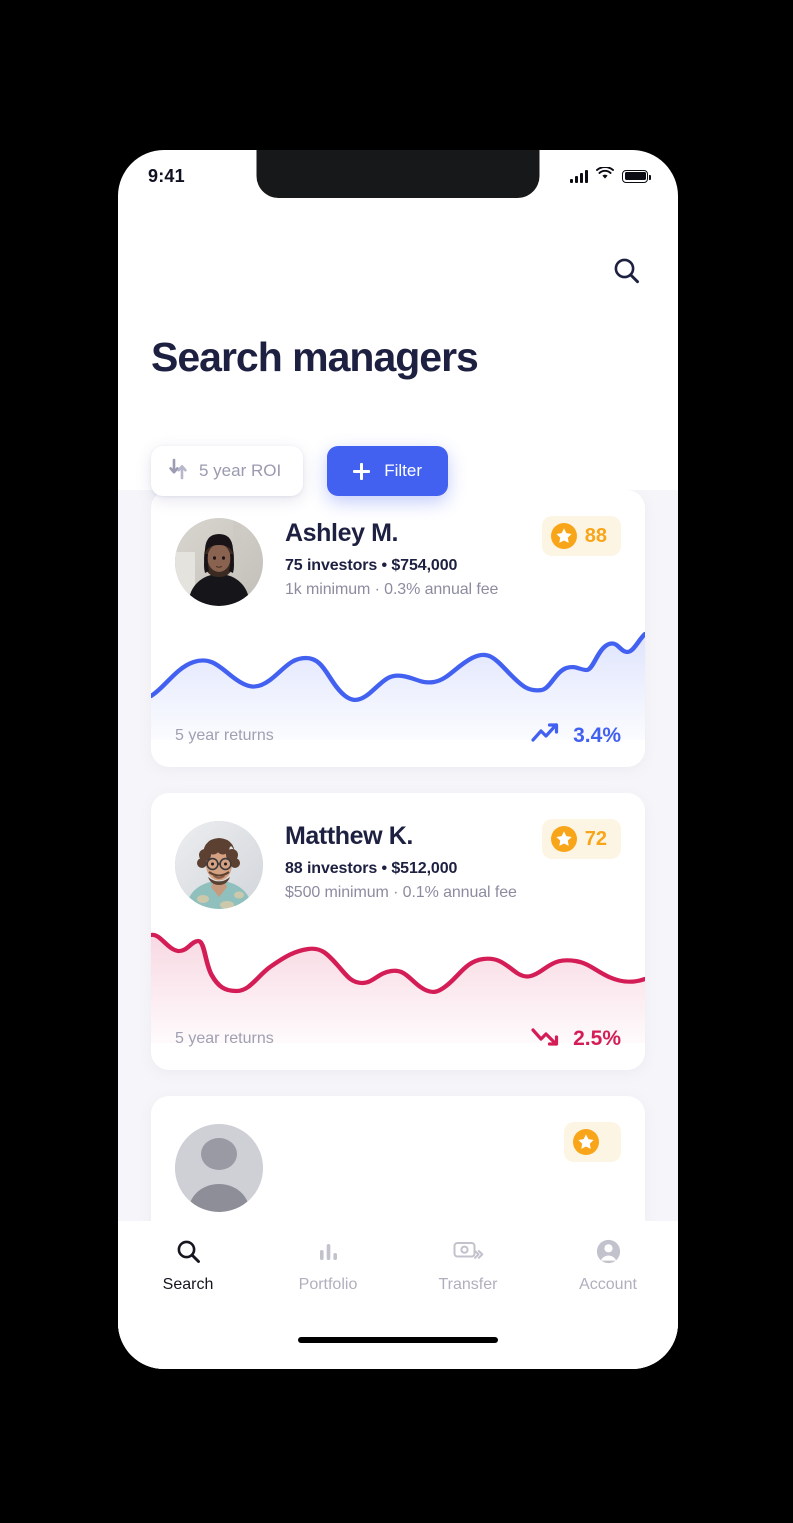 The width and height of the screenshot is (793, 1523). Describe the element at coordinates (605, 175) in the screenshot. I see `wifi-icon` at that location.